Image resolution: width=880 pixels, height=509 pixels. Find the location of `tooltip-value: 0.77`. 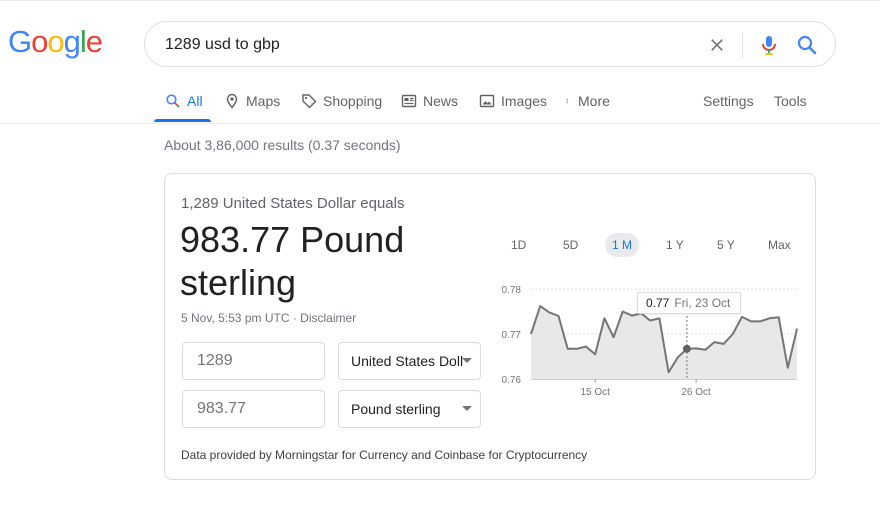

tooltip-value: 0.77 is located at coordinates (658, 303).